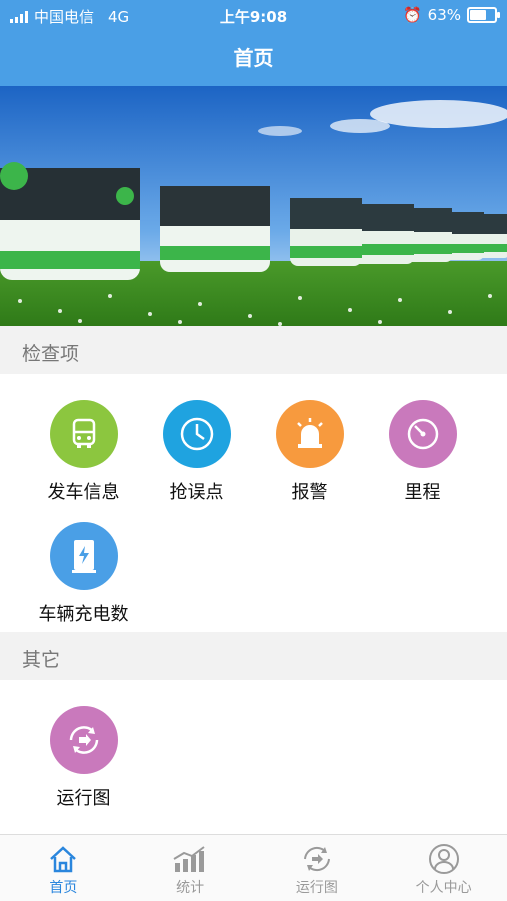 The width and height of the screenshot is (507, 901). What do you see at coordinates (422, 492) in the screenshot?
I see `grid-item-label: 里程` at bounding box center [422, 492].